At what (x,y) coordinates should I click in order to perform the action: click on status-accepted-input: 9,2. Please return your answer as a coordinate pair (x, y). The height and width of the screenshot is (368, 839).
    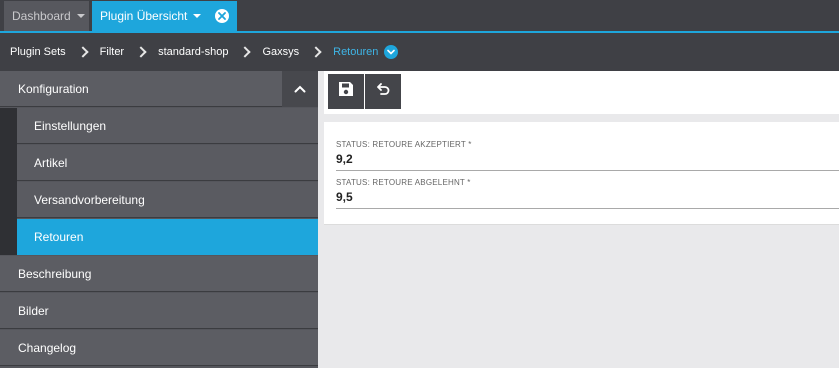
    Looking at the image, I should click on (587, 161).